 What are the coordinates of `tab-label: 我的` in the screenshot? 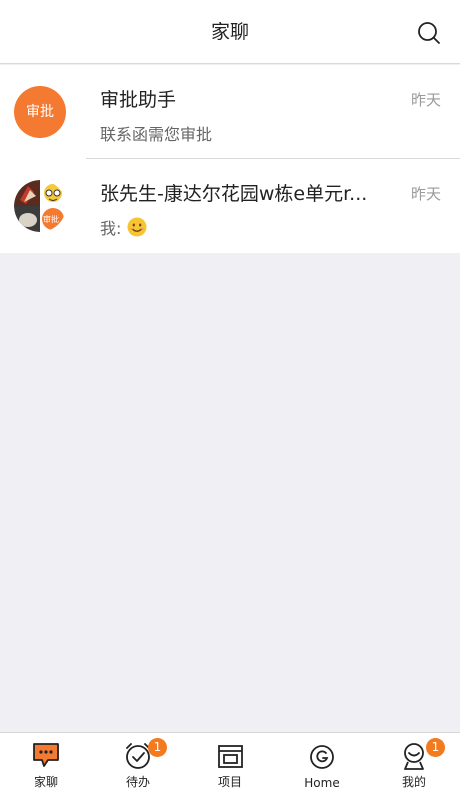 It's located at (413, 782).